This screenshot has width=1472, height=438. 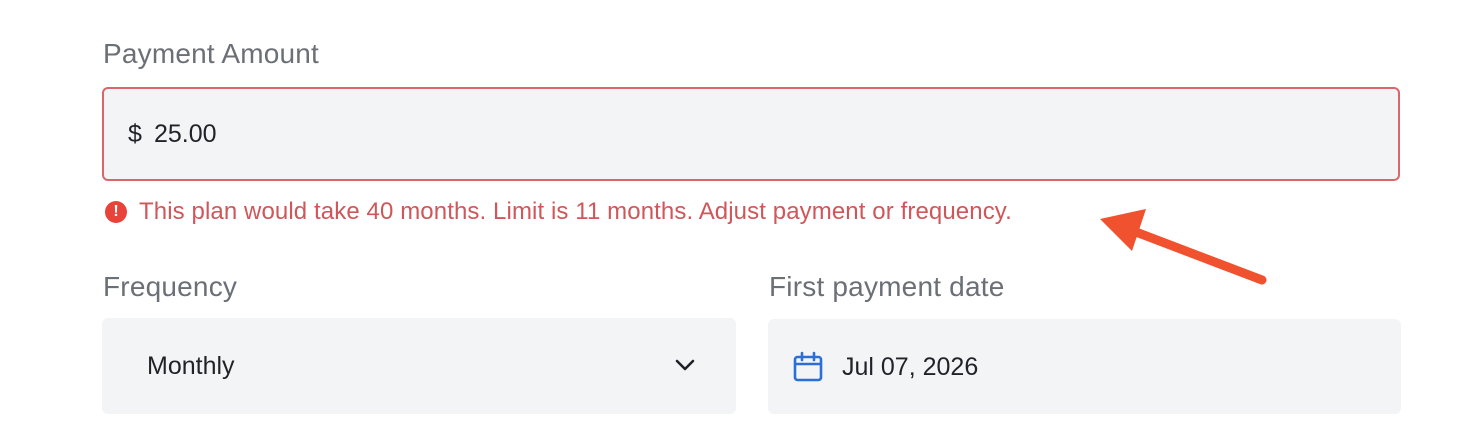 What do you see at coordinates (170, 286) in the screenshot?
I see `frequency-label: Frequency` at bounding box center [170, 286].